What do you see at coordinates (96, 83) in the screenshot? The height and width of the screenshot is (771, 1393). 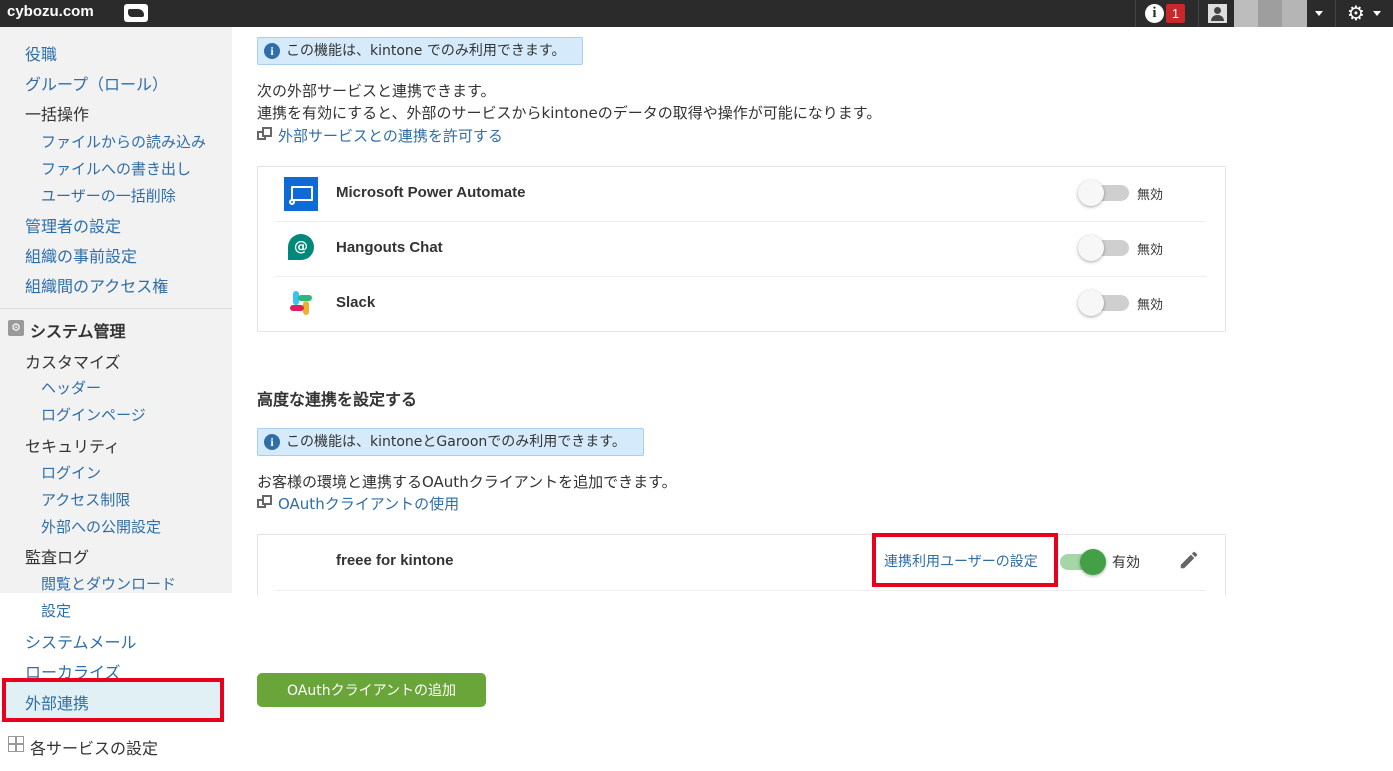 I see `sidebar-item-groups: グループ（ロール）` at bounding box center [96, 83].